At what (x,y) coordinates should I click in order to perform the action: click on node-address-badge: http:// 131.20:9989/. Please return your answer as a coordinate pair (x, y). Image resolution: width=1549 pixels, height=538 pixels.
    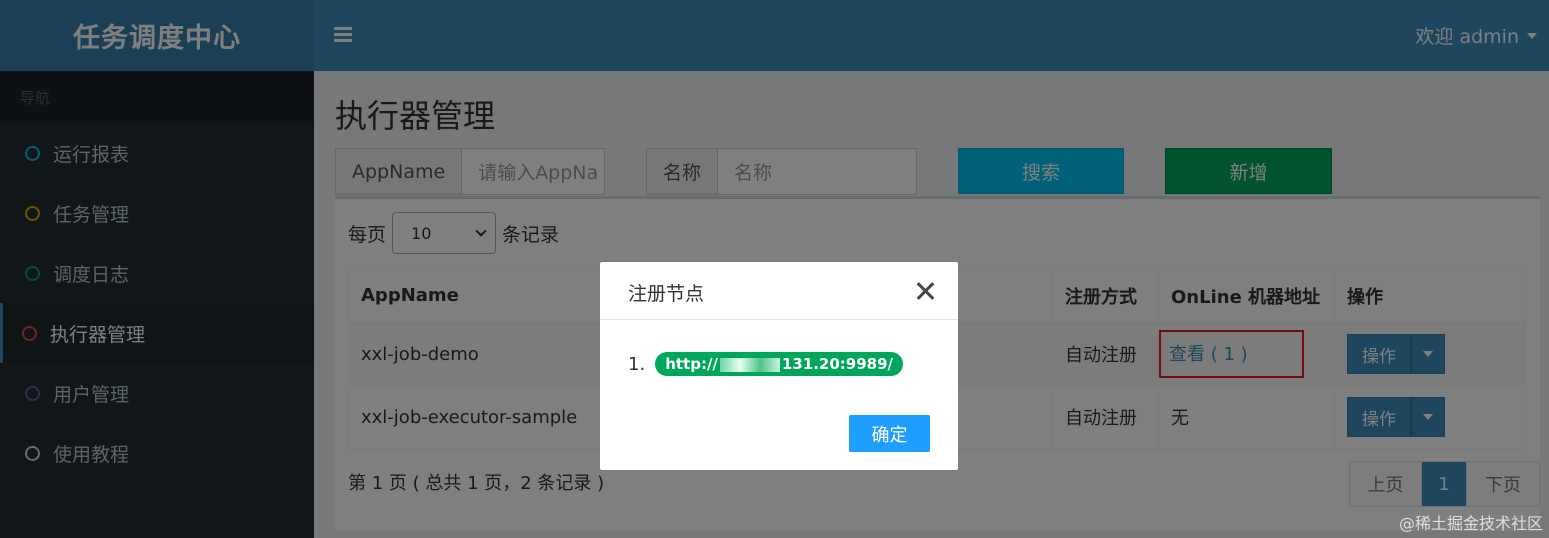
    Looking at the image, I should click on (779, 364).